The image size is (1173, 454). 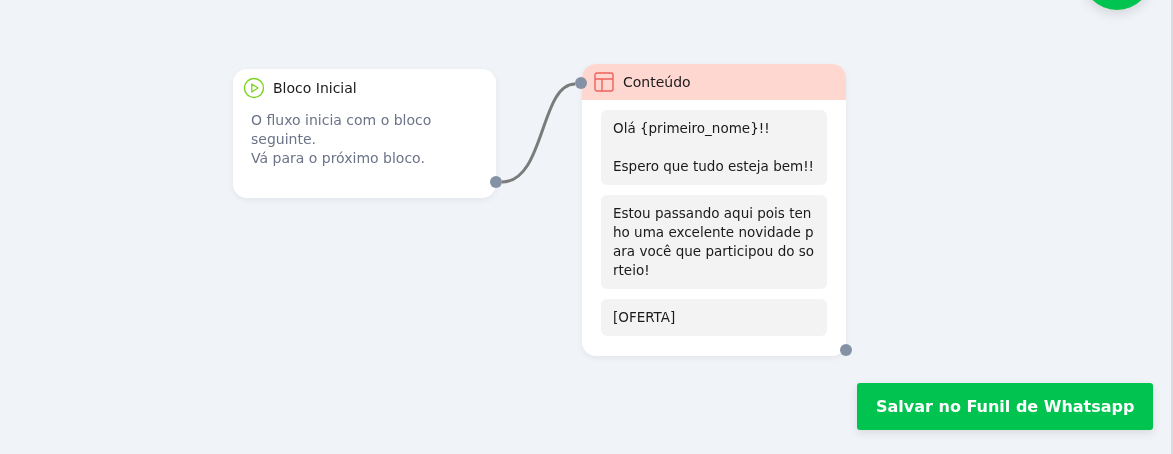 I want to click on start-node: Bloco Inicial O fluxo inicia com o bloco seguinte. Vá para o próximo bloco., so click(x=364, y=133).